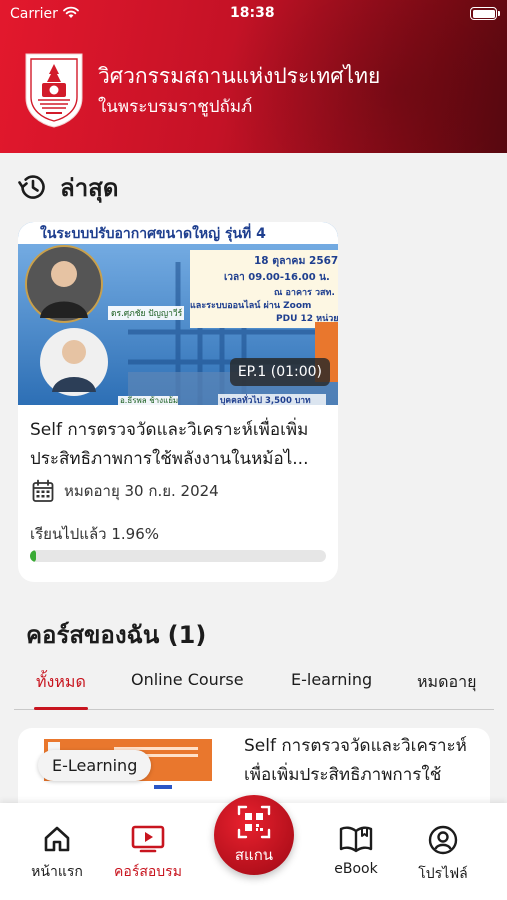 The width and height of the screenshot is (507, 900). I want to click on progress-label: เรียนไปแล้ว 1.96%, so click(94, 534).